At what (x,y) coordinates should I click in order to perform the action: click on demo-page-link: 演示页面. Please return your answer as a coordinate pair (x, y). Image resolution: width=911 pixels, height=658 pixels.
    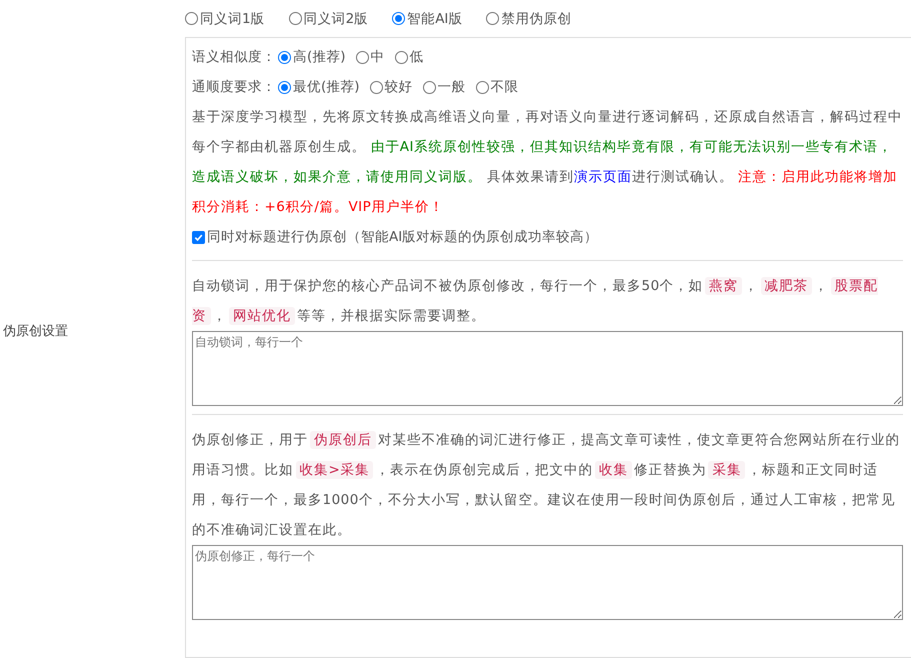
    Looking at the image, I should click on (603, 177).